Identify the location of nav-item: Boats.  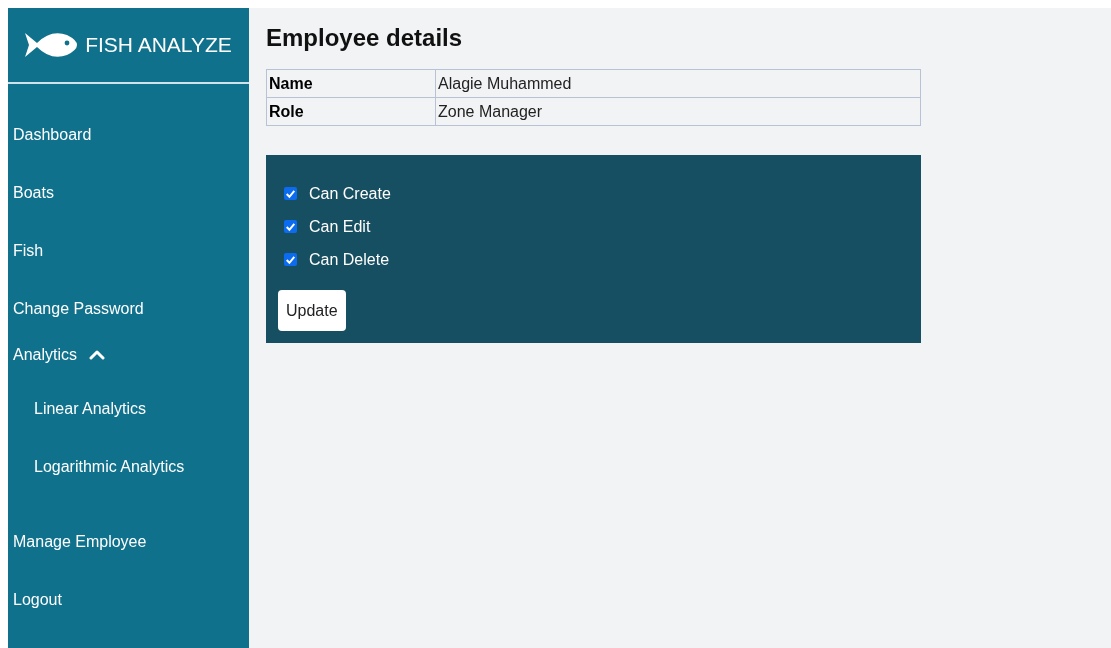
(128, 193).